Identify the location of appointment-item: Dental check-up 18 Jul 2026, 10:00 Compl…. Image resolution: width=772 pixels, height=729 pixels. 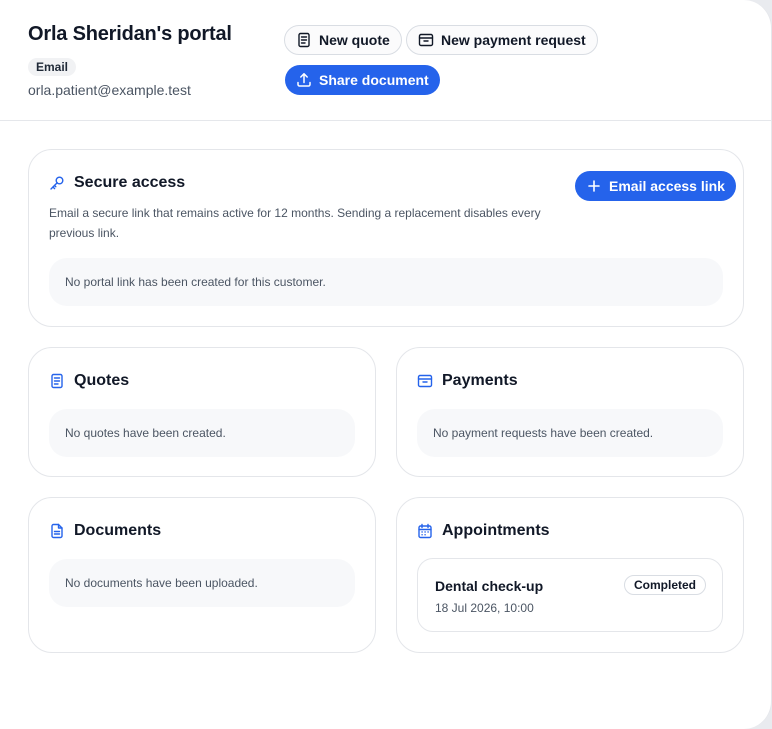
(570, 595).